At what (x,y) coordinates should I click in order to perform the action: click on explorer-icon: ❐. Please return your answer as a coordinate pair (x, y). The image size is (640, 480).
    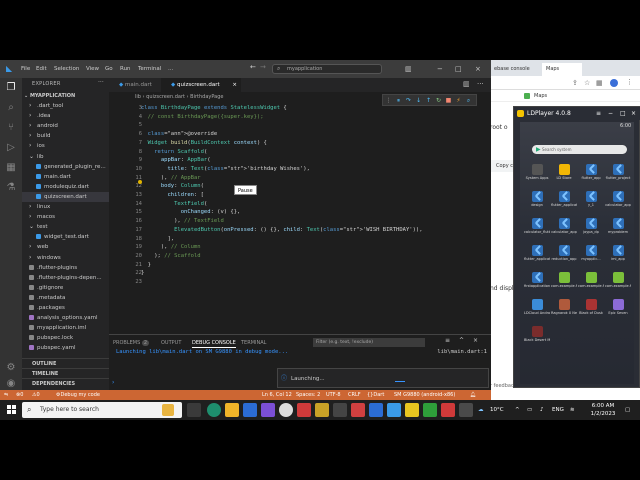
    Looking at the image, I should click on (11, 88).